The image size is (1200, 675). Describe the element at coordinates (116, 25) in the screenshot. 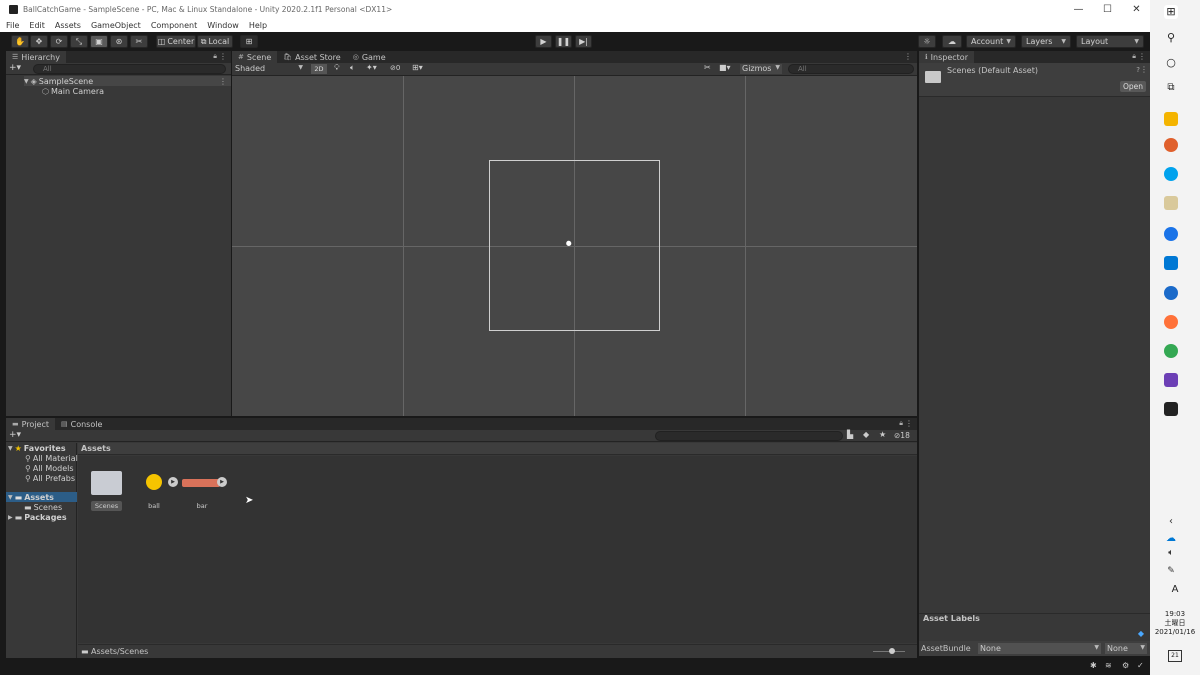

I see `menu-gameobject: GameObject` at that location.